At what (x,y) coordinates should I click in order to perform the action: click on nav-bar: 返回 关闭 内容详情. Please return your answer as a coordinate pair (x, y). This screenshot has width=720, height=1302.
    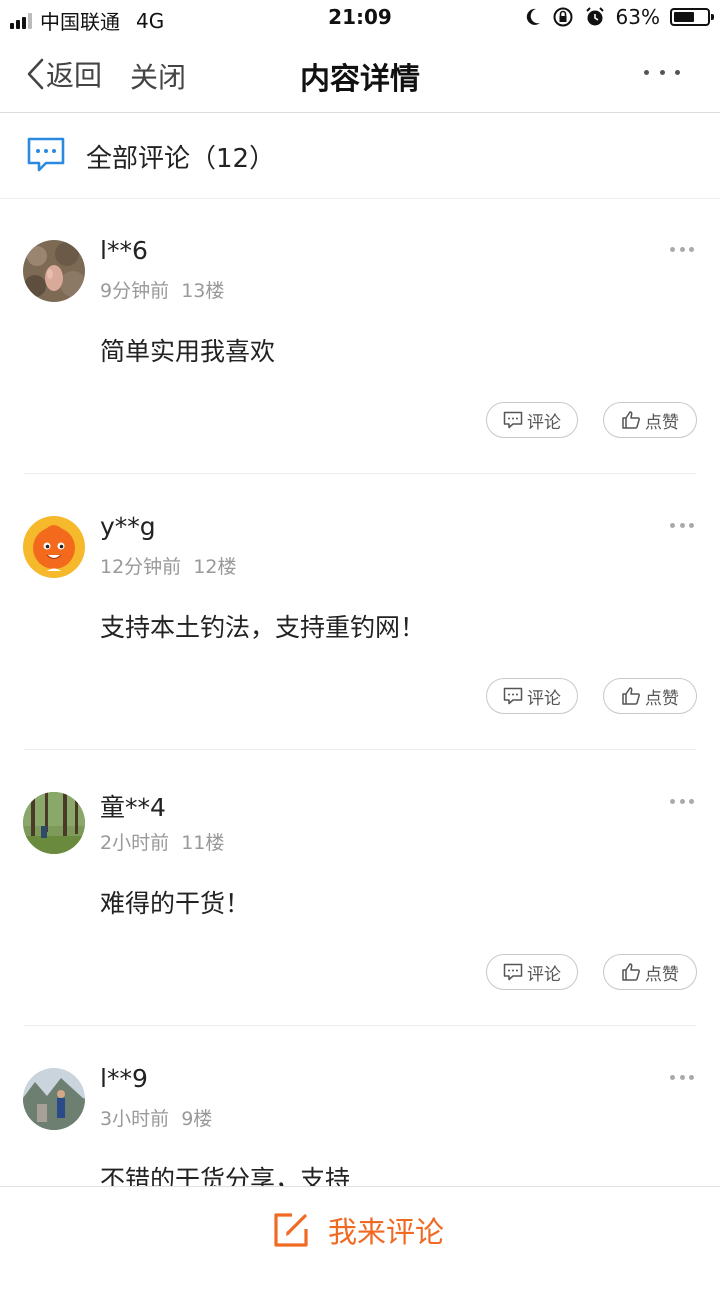
    Looking at the image, I should click on (360, 74).